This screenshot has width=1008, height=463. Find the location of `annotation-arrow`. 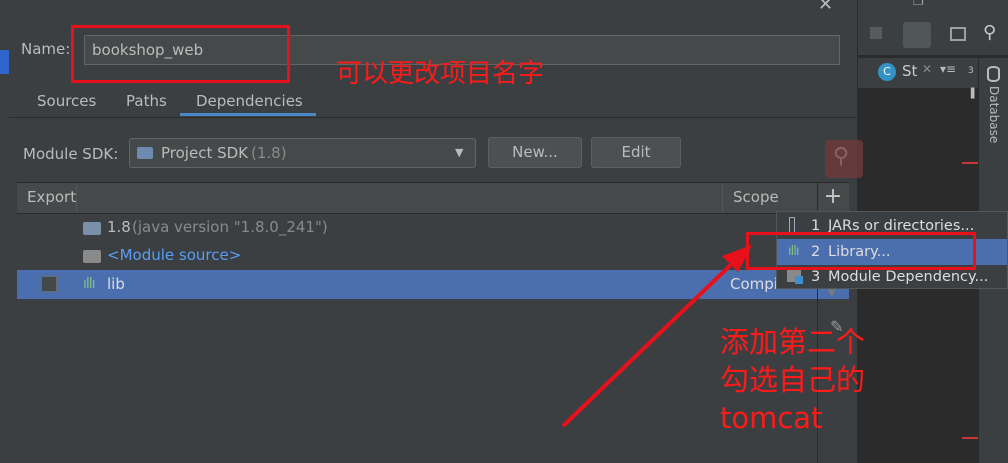

annotation-arrow is located at coordinates (656, 336).